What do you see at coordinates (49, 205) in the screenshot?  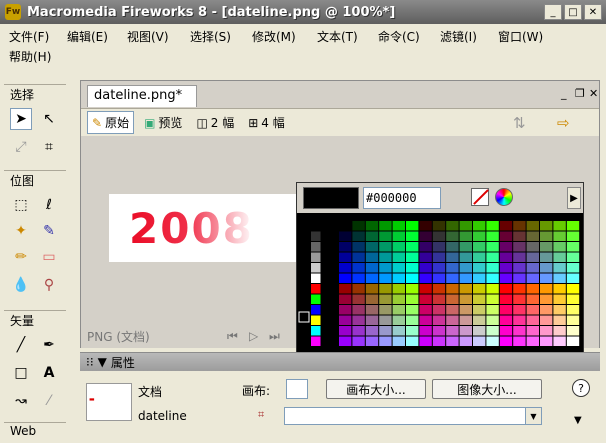 I see `lasso-tool-icon: ℓ` at bounding box center [49, 205].